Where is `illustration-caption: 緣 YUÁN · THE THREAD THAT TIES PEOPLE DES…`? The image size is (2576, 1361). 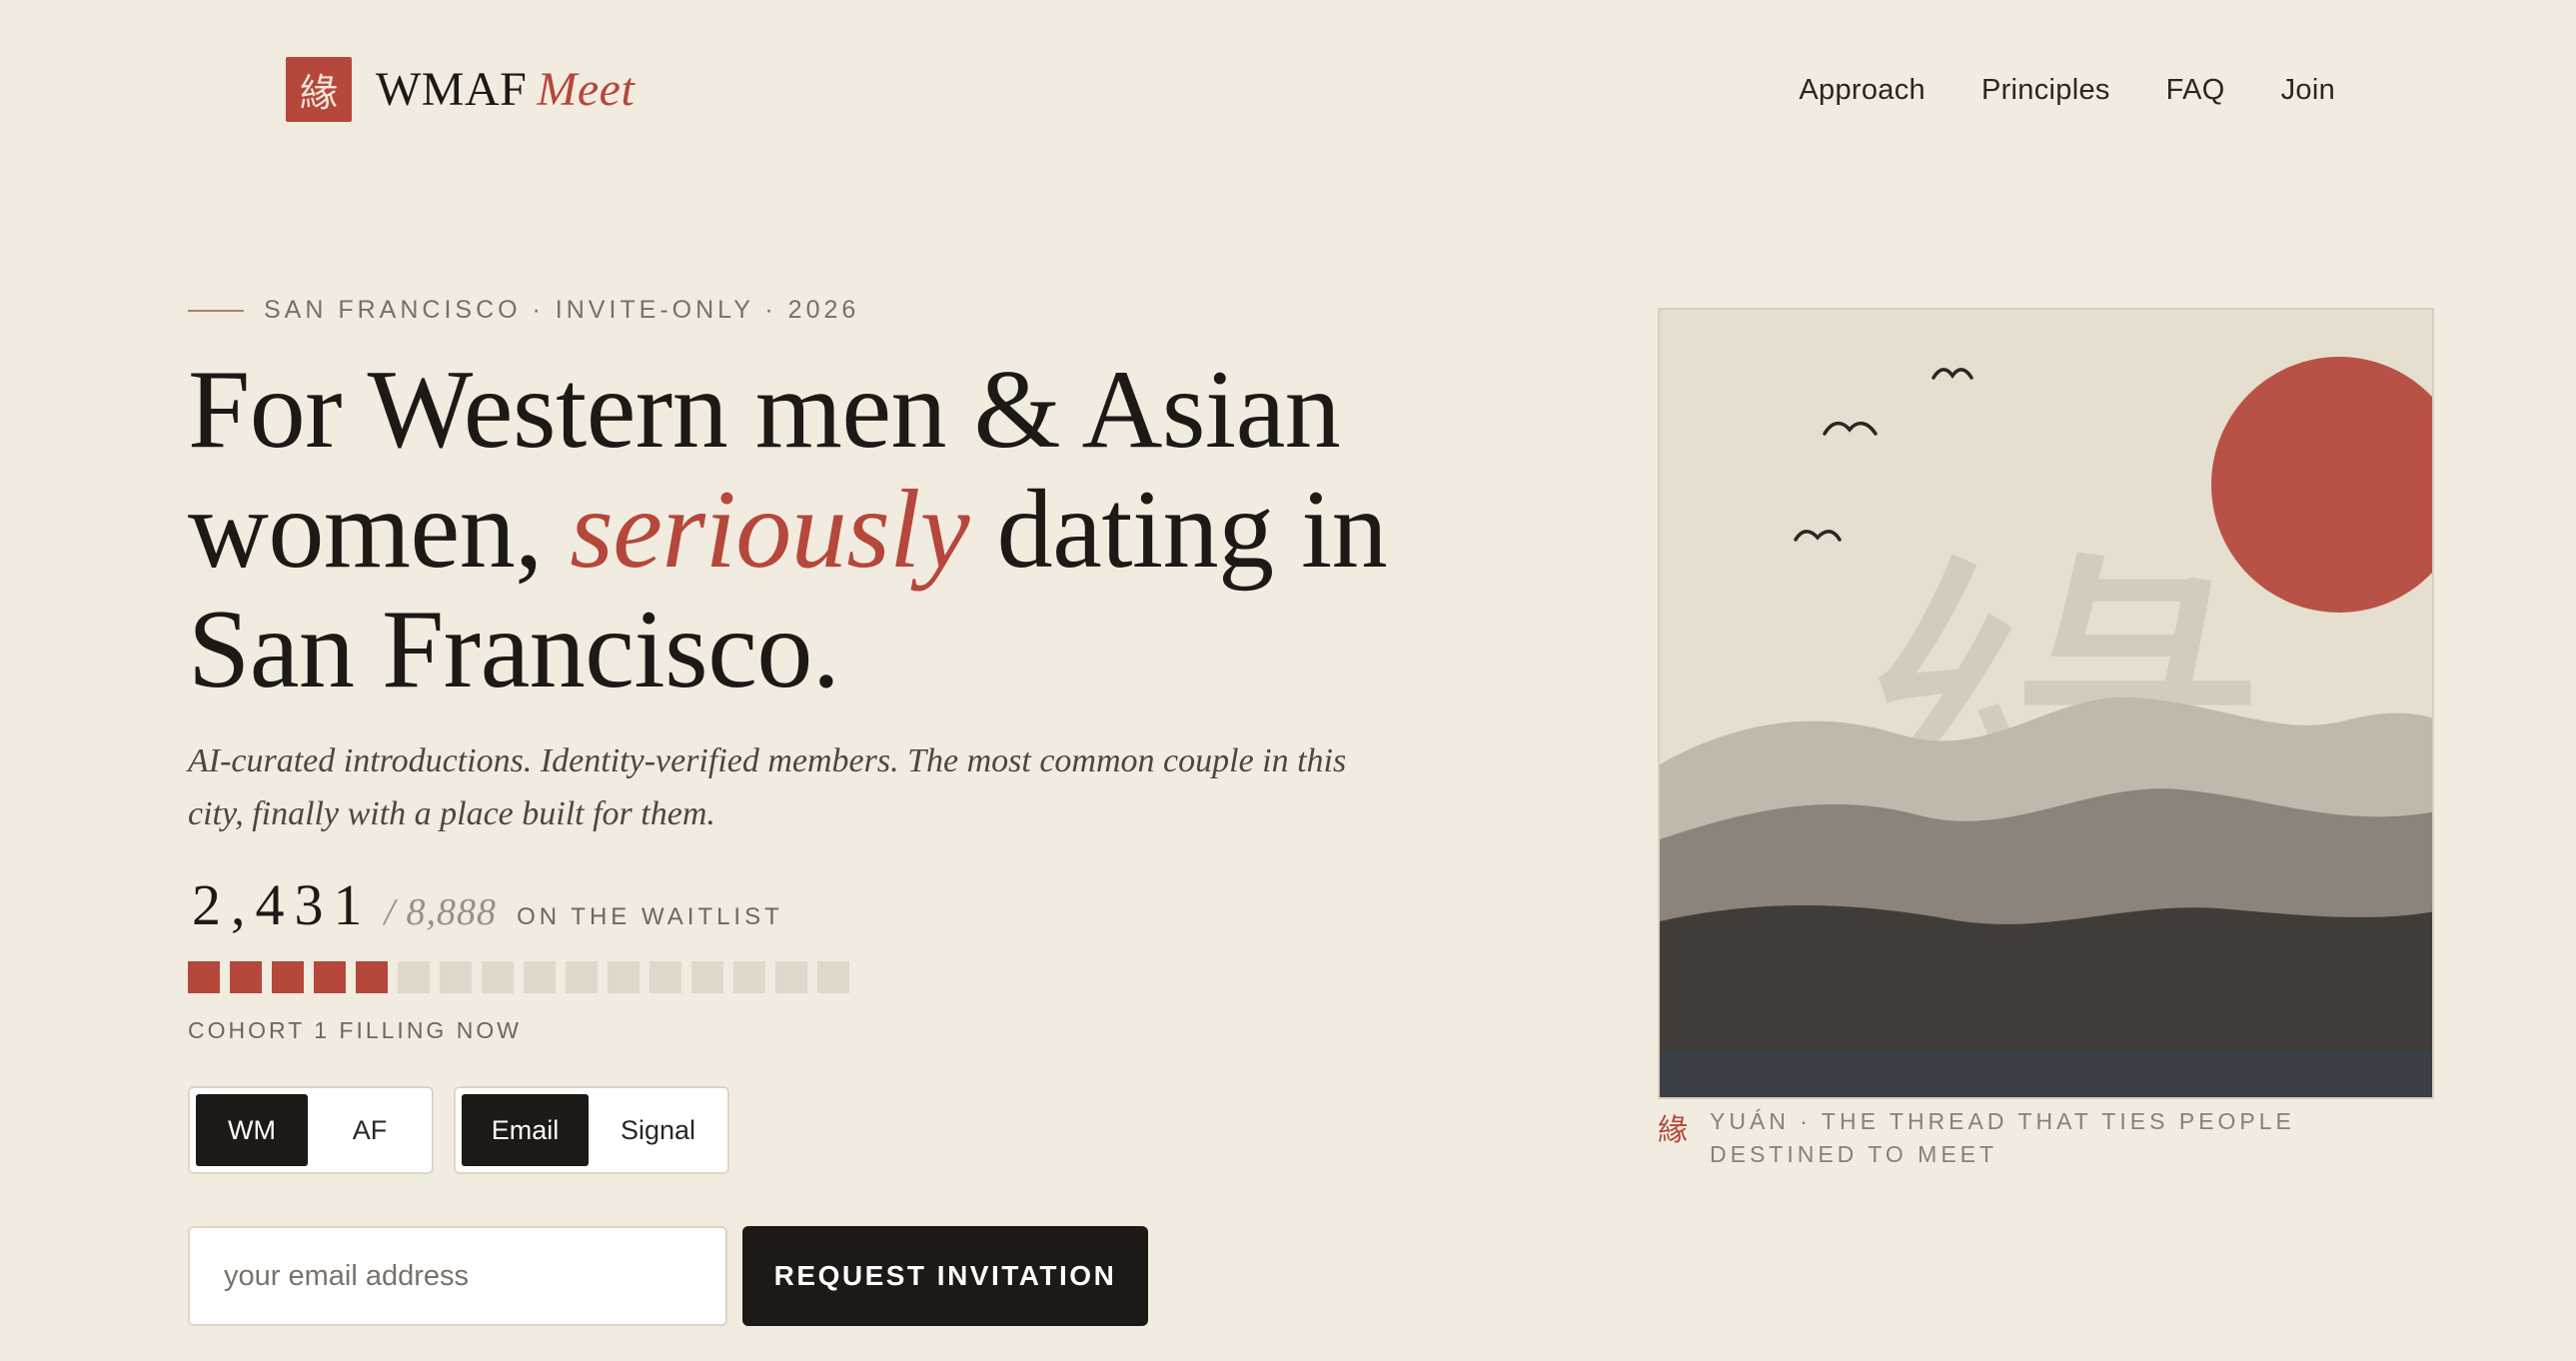 illustration-caption: 緣 YUÁN · THE THREAD THAT TIES PEOPLE DES… is located at coordinates (2047, 1138).